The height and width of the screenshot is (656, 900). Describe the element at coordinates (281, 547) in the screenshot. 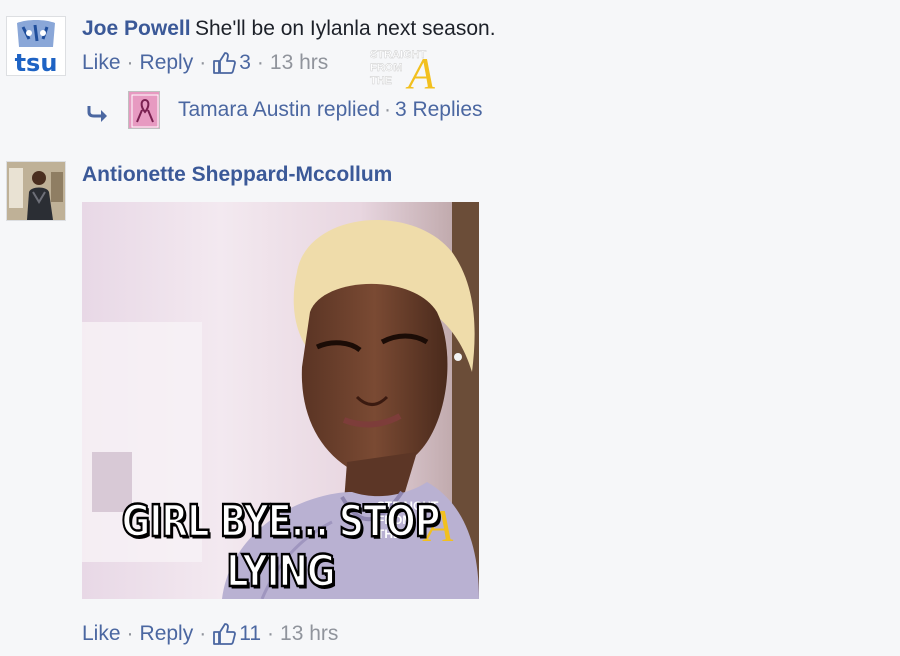

I see `meme-caption: GIRL BYE... STOP LYING` at that location.